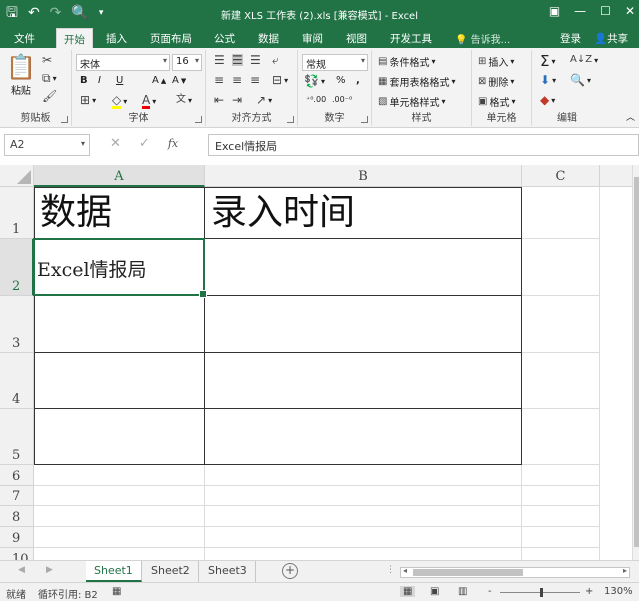 This screenshot has height=601, width=639. Describe the element at coordinates (363, 496) in the screenshot. I see `cell-b7` at that location.